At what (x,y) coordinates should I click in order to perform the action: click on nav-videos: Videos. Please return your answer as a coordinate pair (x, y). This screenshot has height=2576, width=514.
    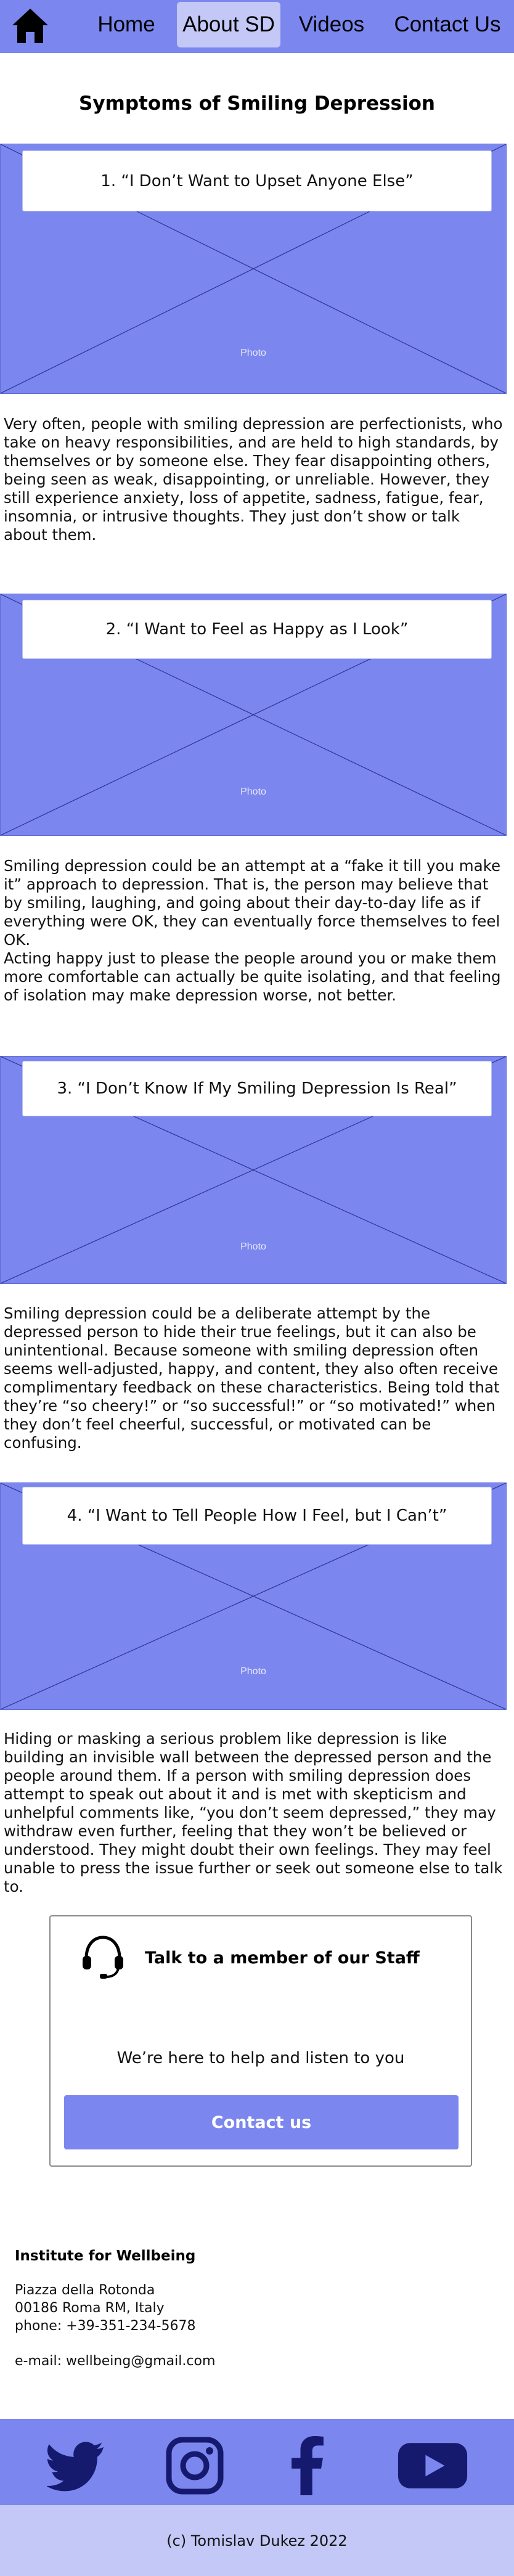
    Looking at the image, I should click on (332, 24).